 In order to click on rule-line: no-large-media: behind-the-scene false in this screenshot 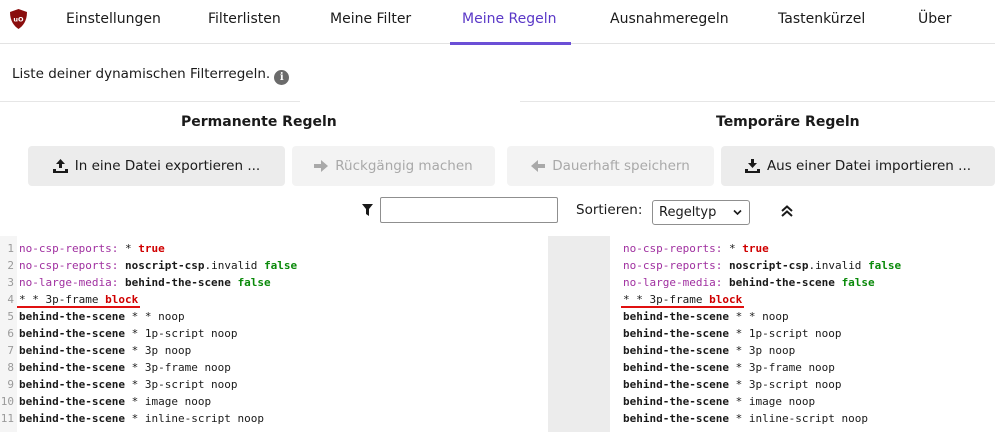, I will do `click(802, 282)`.